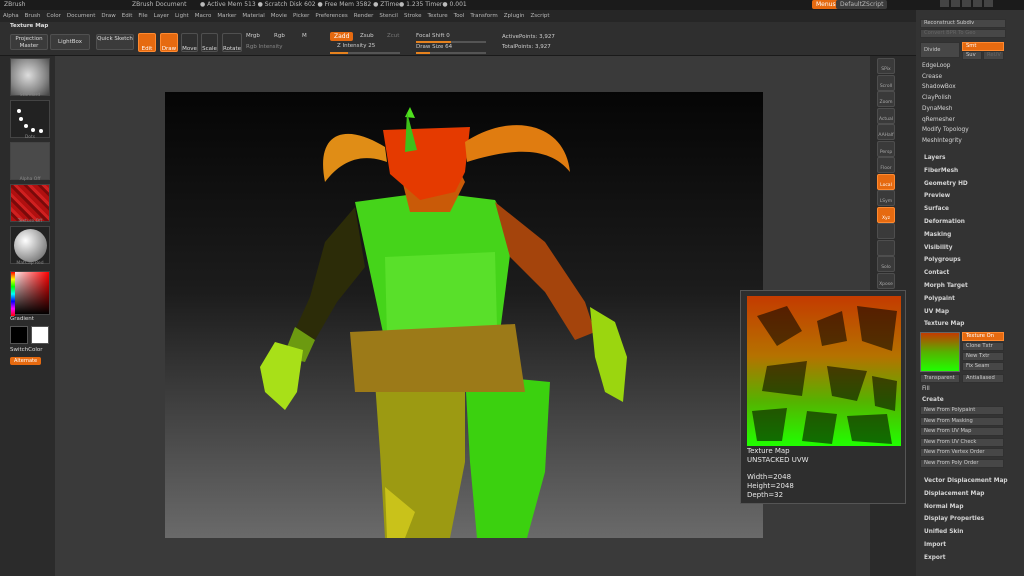  What do you see at coordinates (886, 181) in the screenshot?
I see `shelf-local-button: Local` at bounding box center [886, 181].